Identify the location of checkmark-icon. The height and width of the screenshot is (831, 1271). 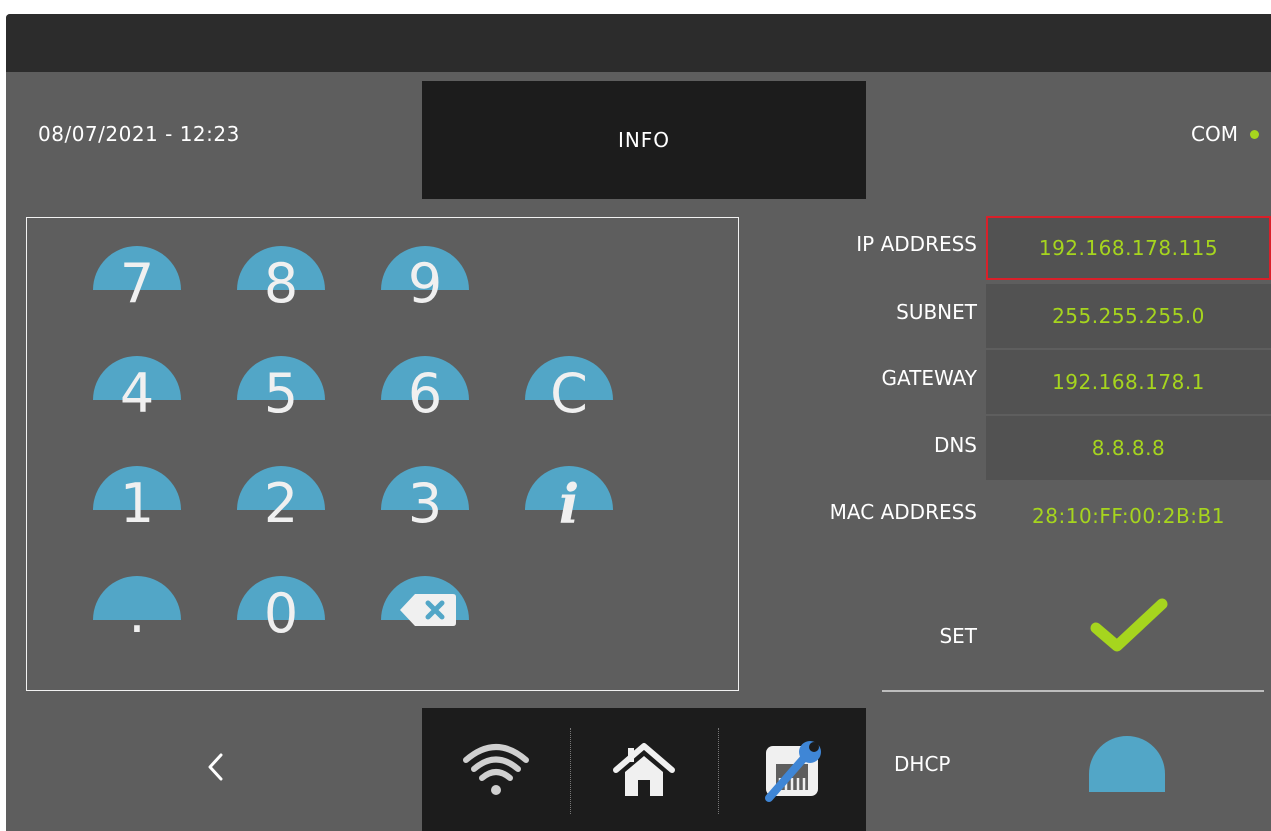
(1129, 626).